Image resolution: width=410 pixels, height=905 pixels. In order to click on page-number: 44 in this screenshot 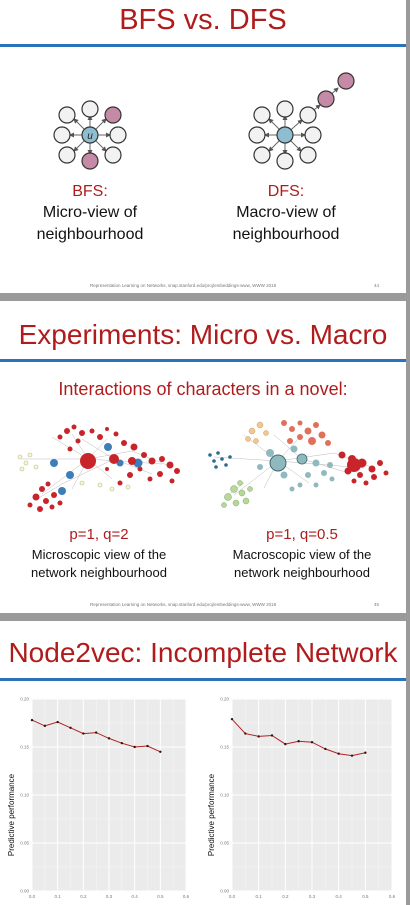, I will do `click(377, 285)`.